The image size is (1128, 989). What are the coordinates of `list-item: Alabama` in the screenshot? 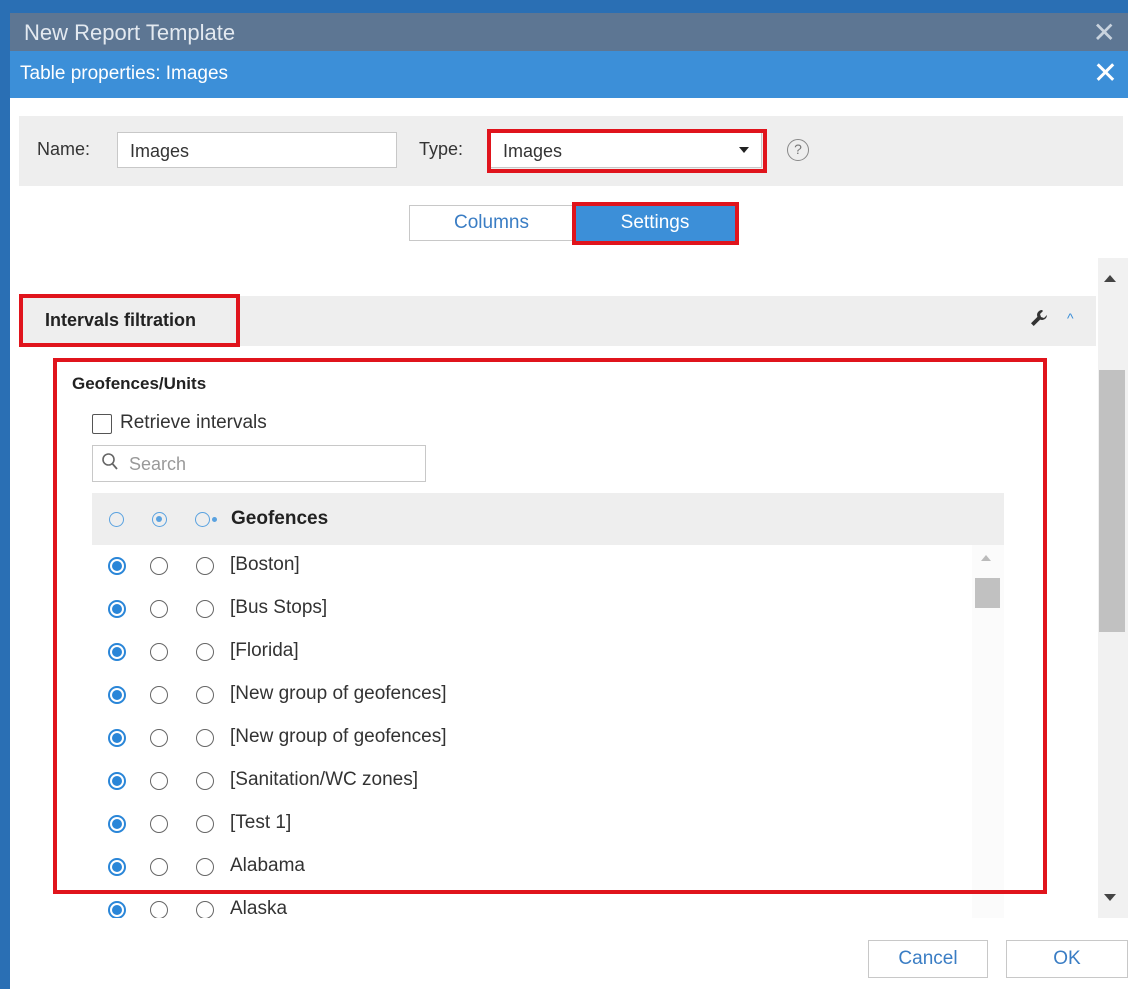 It's located at (532, 867).